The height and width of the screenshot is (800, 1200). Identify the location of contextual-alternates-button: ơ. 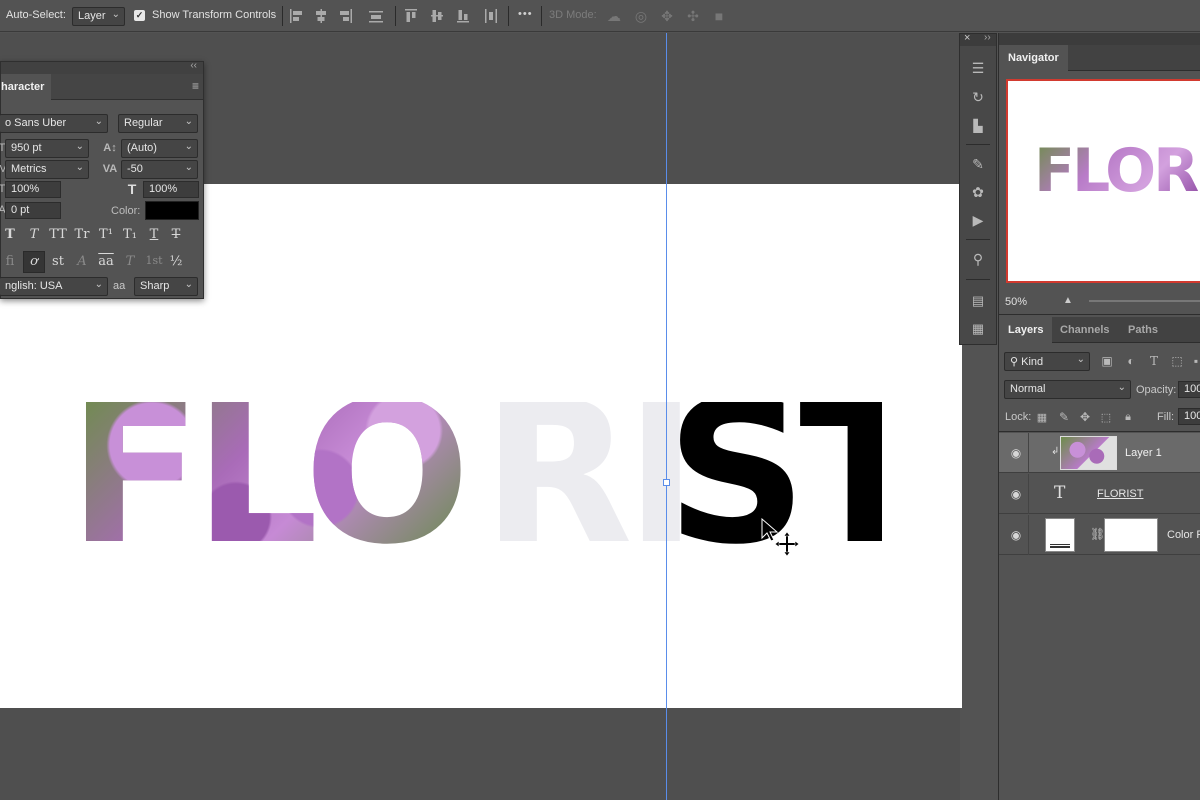
(34, 262).